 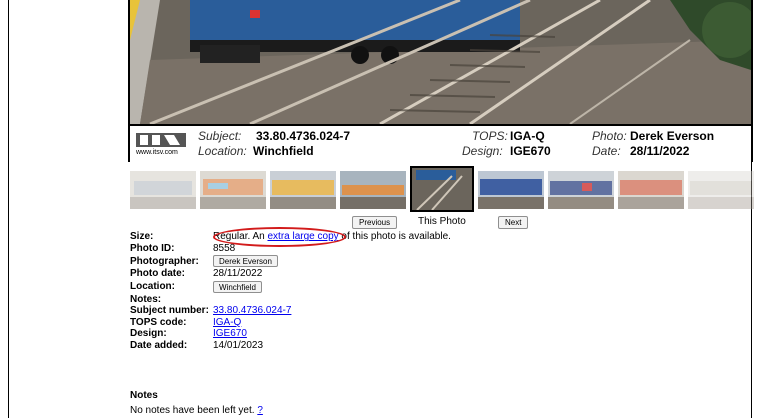 What do you see at coordinates (238, 345) in the screenshot?
I see `date-added-value: 14/01/2023` at bounding box center [238, 345].